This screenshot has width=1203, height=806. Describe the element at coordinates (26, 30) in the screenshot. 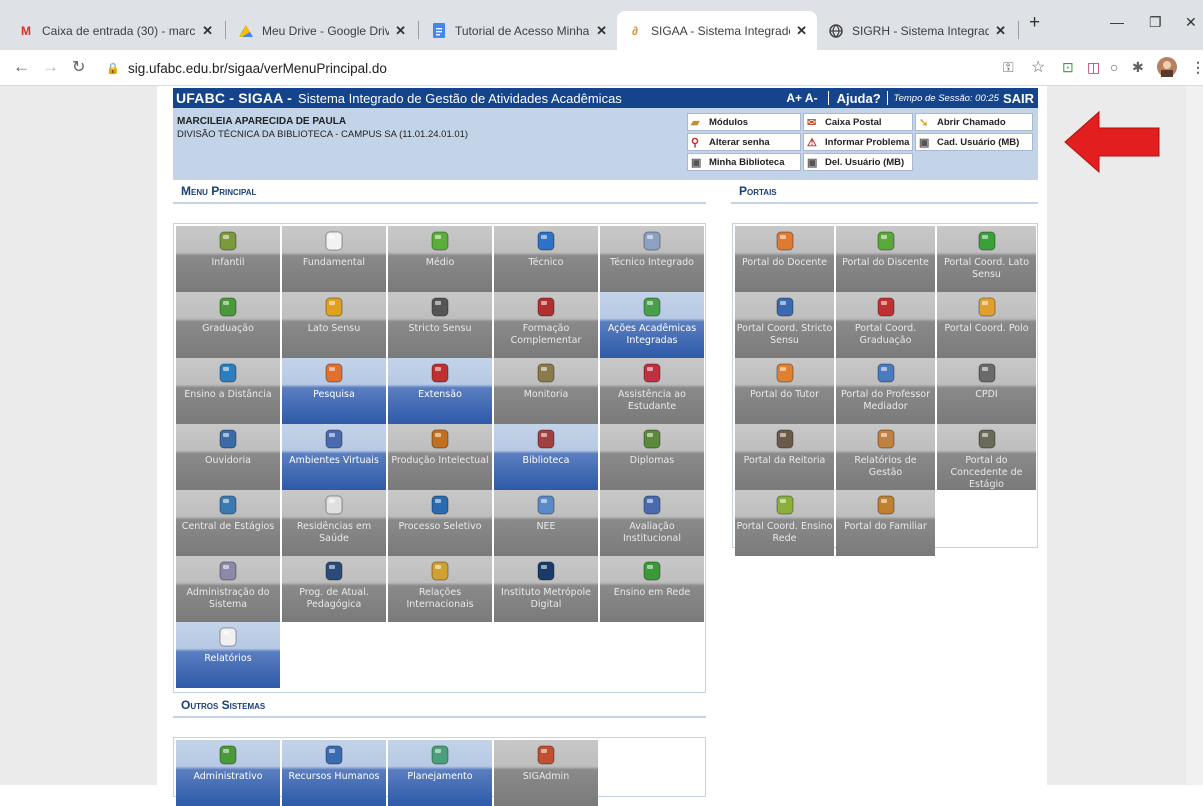

I see `gmail-icon: M` at that location.